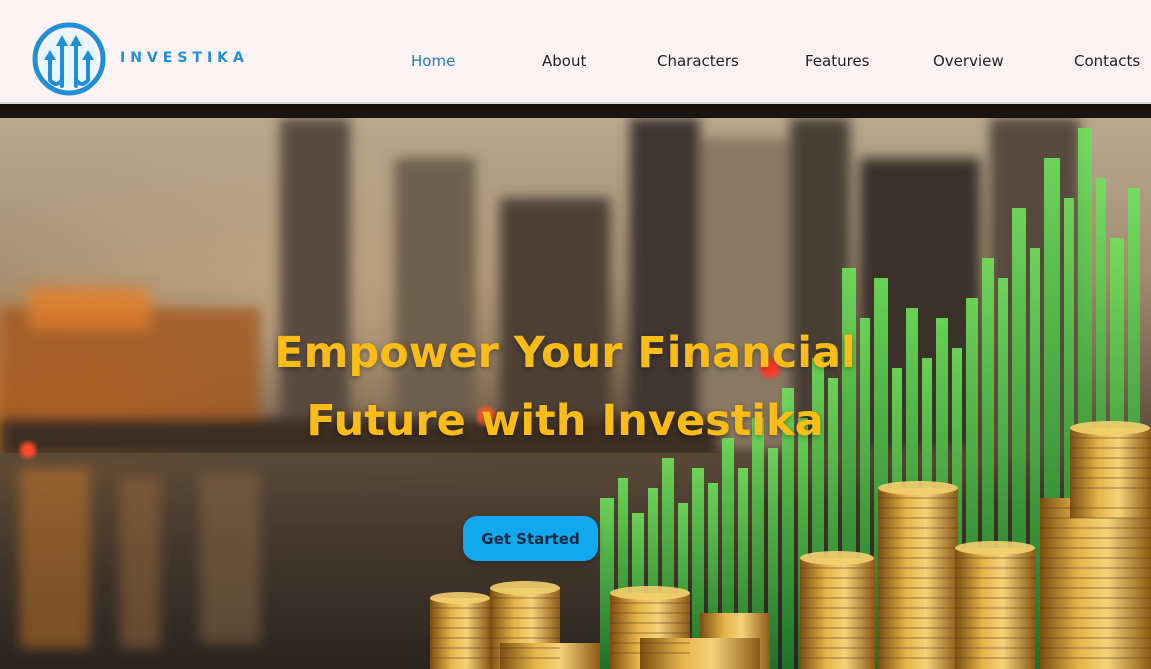 This screenshot has width=1151, height=669. I want to click on get-started-button: Get Started, so click(530, 538).